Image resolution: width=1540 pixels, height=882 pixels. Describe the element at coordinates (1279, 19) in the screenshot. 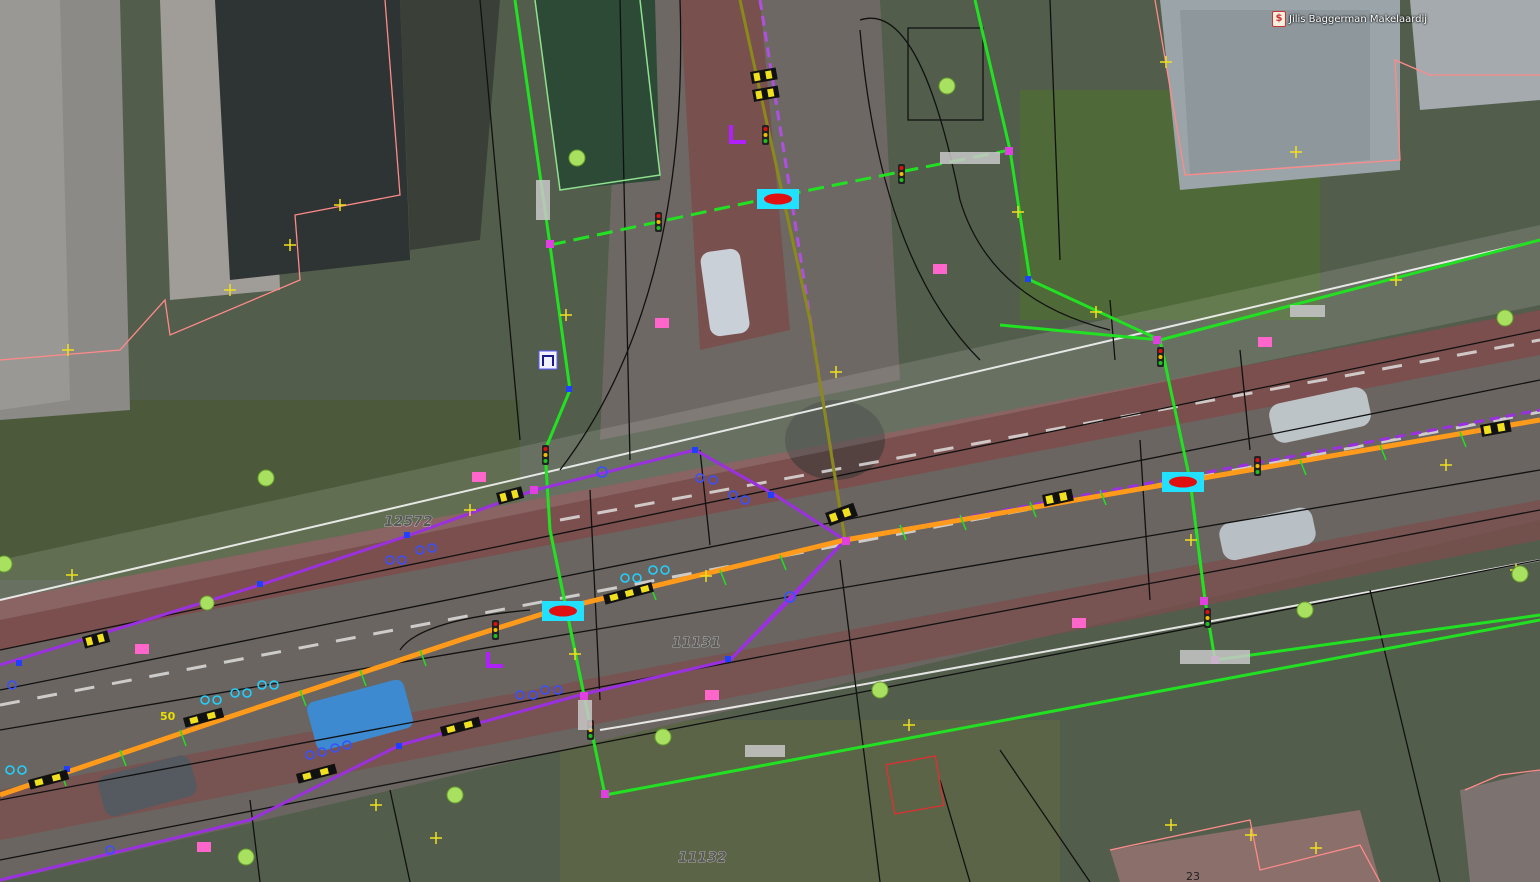

I see `real-estate-icon: $` at that location.